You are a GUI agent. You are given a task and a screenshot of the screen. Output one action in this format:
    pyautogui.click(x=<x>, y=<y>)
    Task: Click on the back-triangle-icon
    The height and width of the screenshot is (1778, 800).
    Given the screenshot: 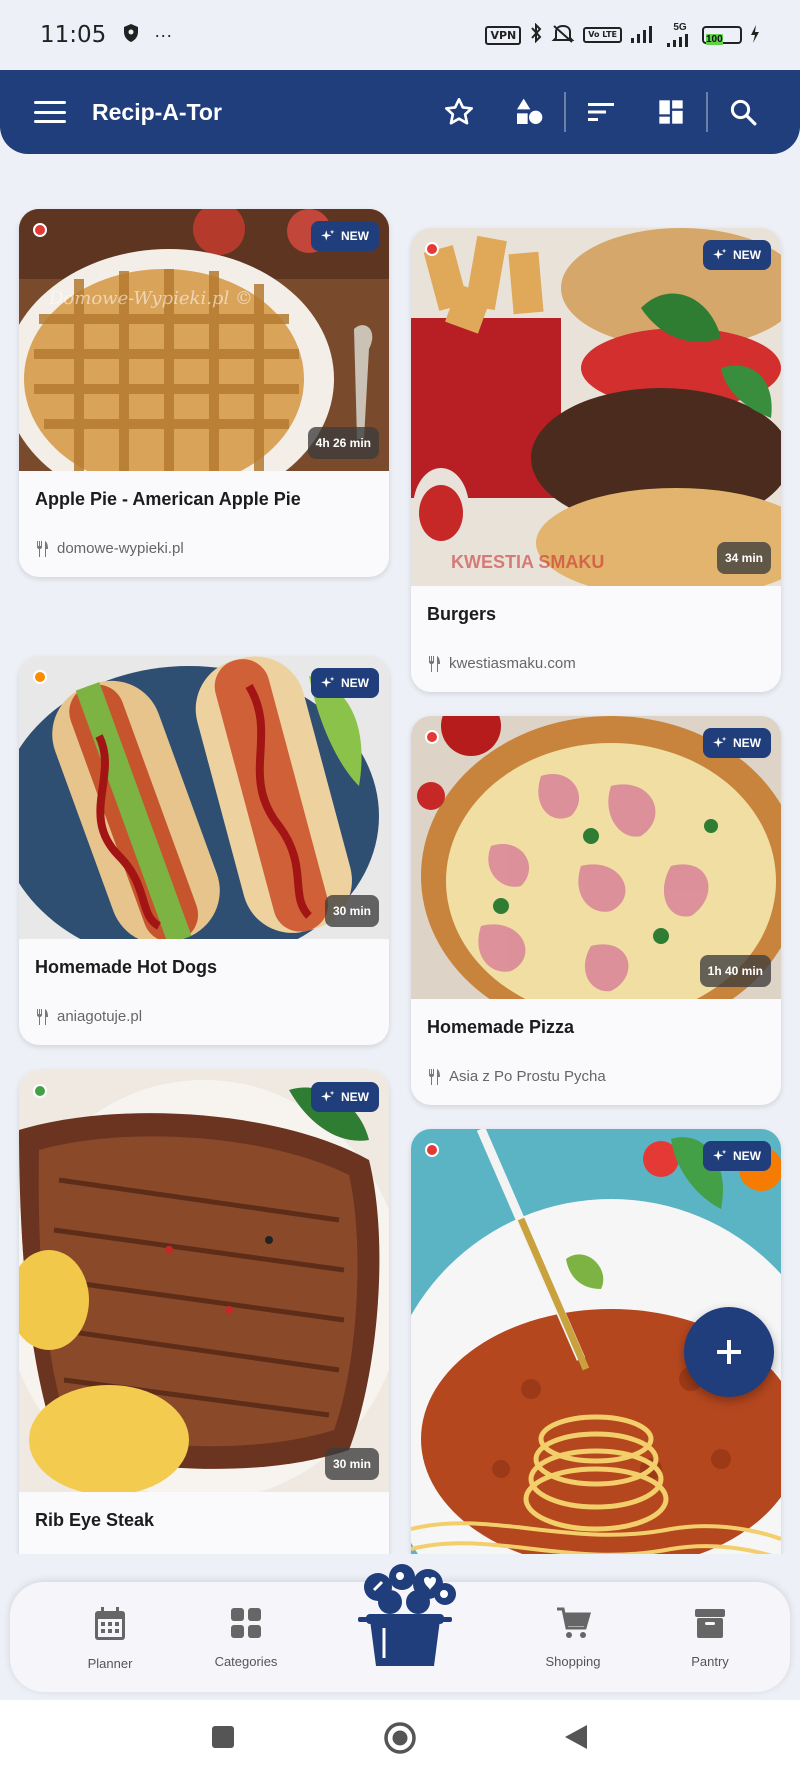 What is the action you would take?
    pyautogui.click(x=576, y=1739)
    